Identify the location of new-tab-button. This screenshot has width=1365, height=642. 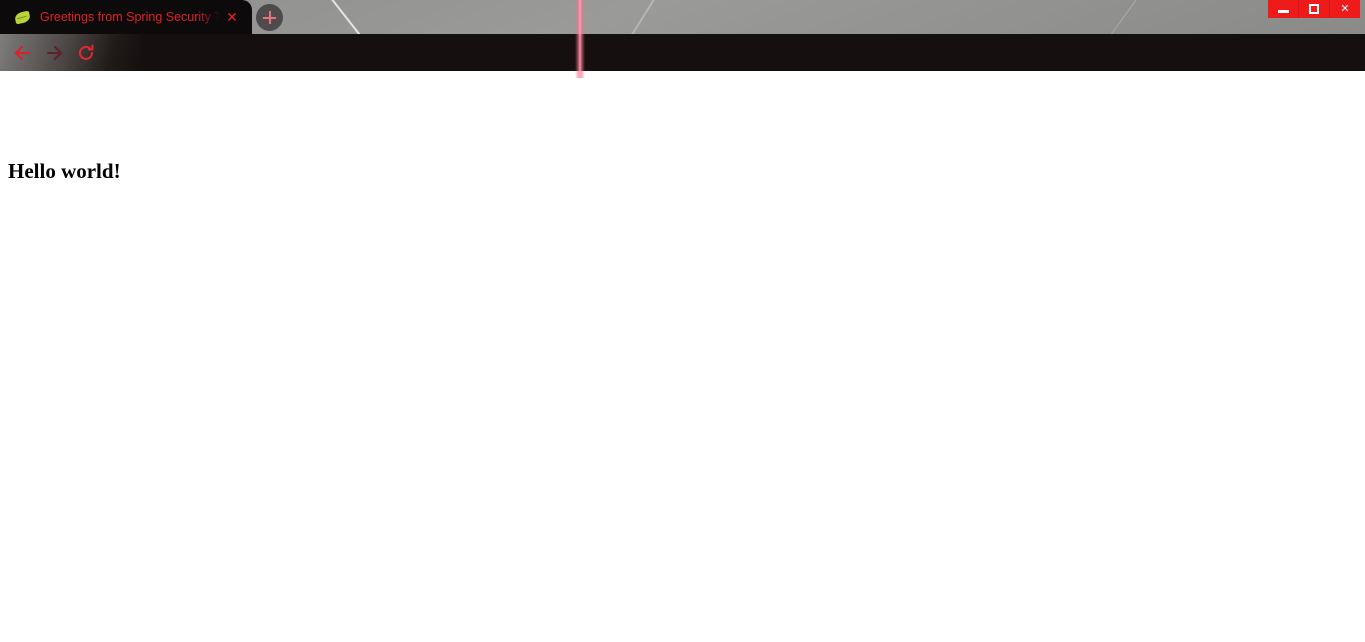
(269, 17).